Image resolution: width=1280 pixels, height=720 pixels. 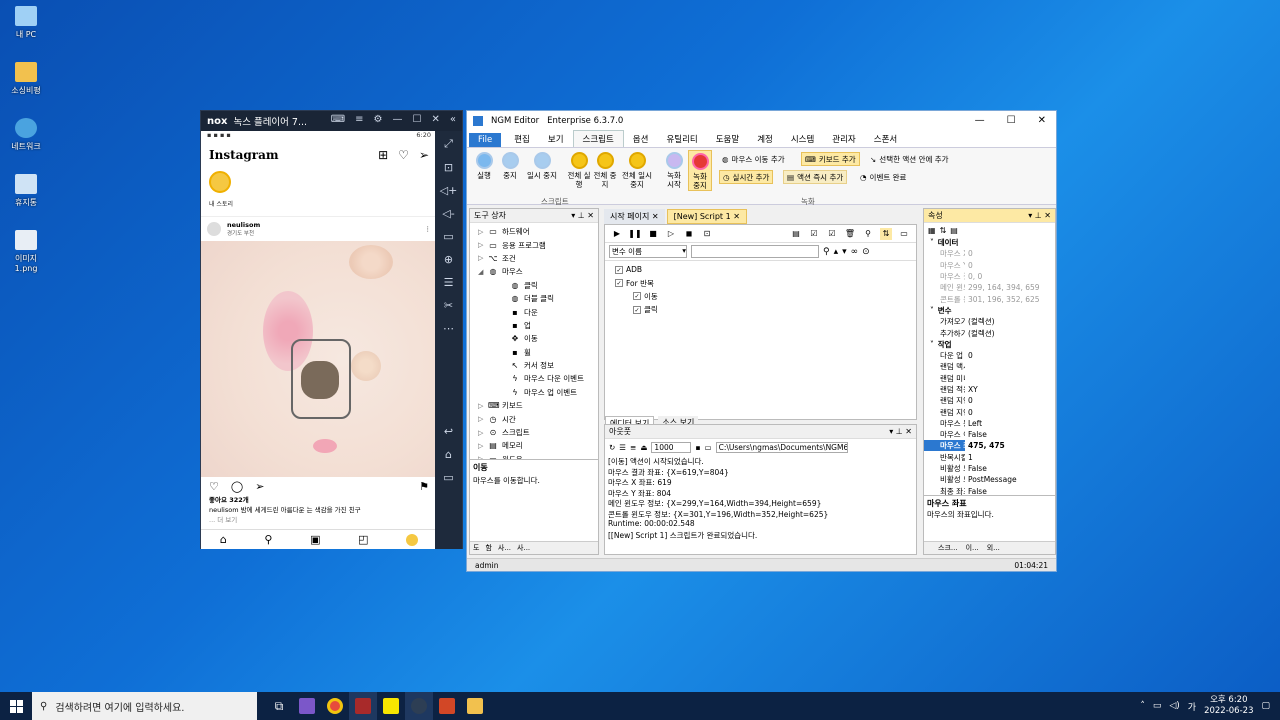 What do you see at coordinates (634, 216) in the screenshot?
I see `tab-start-page: 시작 페이지 ✕` at bounding box center [634, 216].